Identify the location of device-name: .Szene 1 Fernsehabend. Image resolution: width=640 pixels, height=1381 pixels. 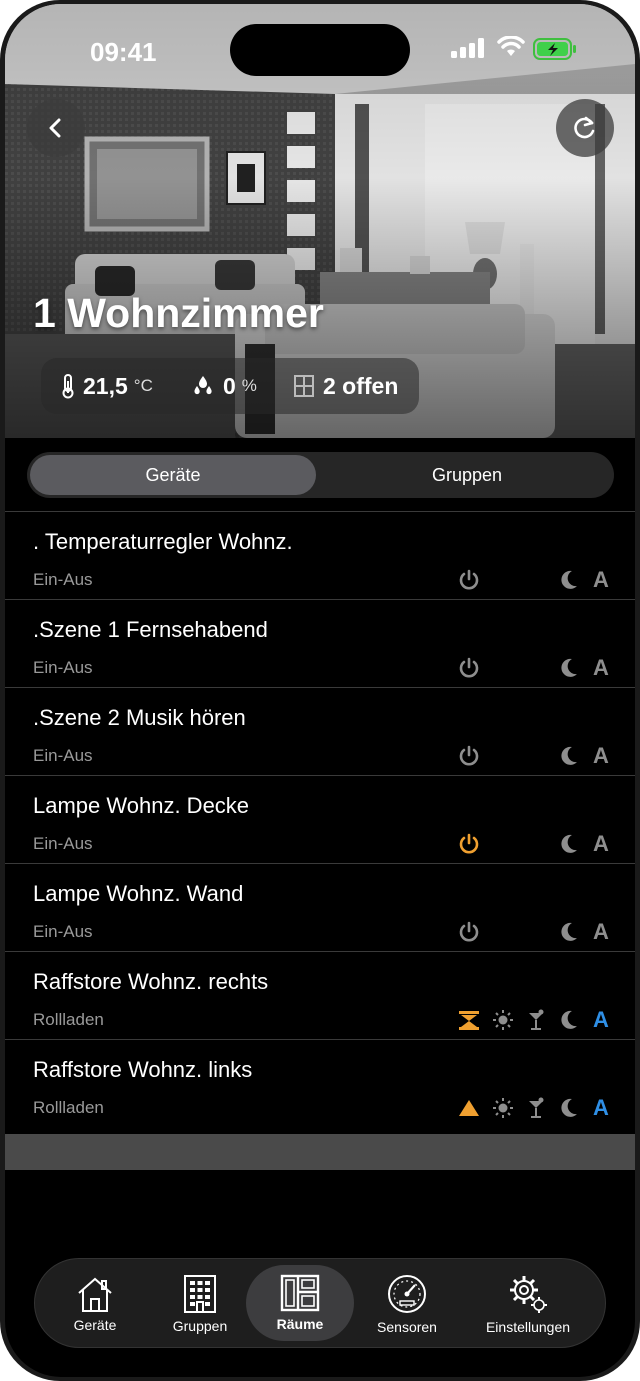
(150, 629).